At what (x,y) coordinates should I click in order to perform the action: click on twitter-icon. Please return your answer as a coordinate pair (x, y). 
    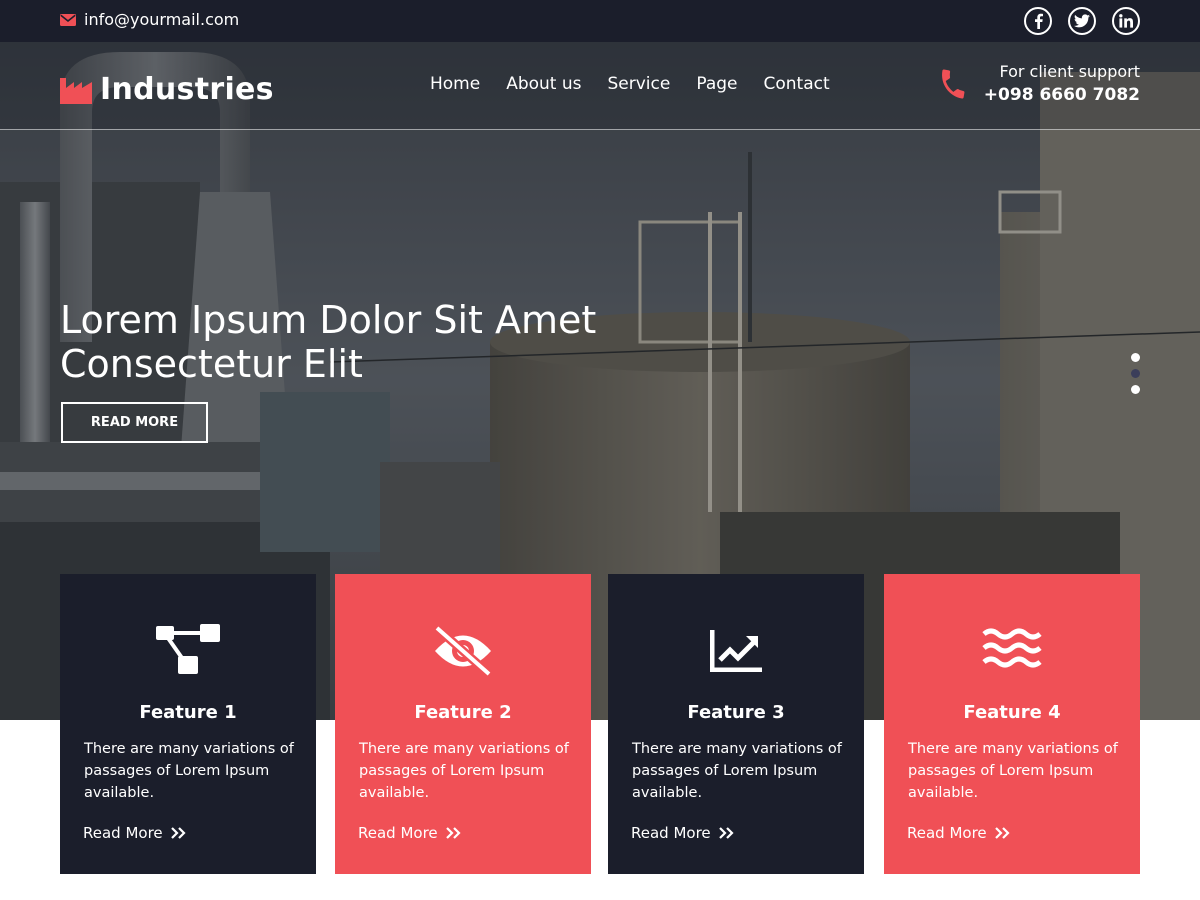
    Looking at the image, I should click on (1082, 21).